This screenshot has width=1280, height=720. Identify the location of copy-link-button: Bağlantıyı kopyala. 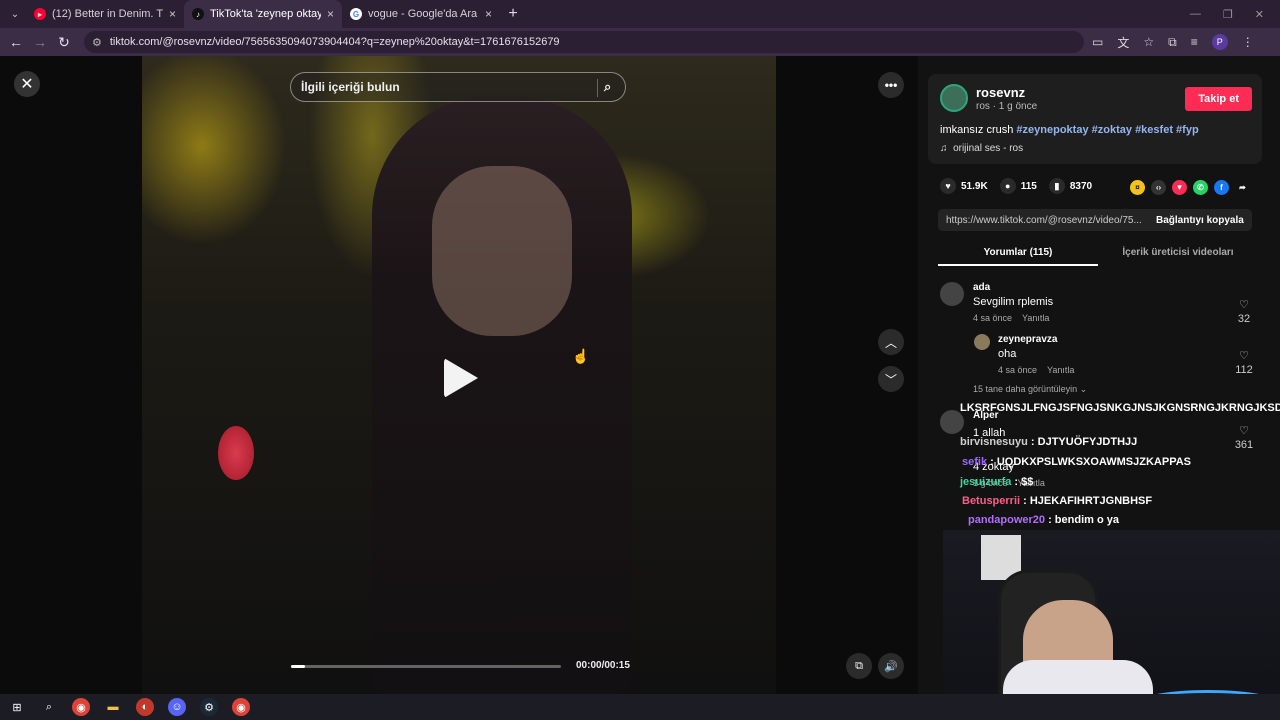
(1196, 220).